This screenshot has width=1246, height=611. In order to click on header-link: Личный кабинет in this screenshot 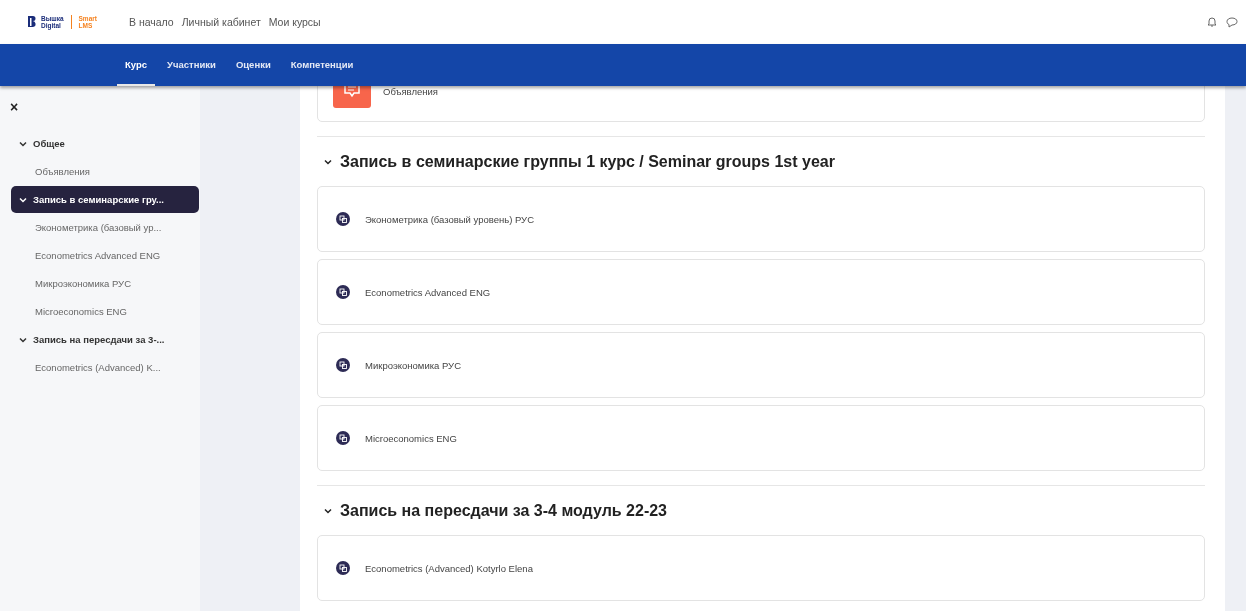, I will do `click(221, 22)`.